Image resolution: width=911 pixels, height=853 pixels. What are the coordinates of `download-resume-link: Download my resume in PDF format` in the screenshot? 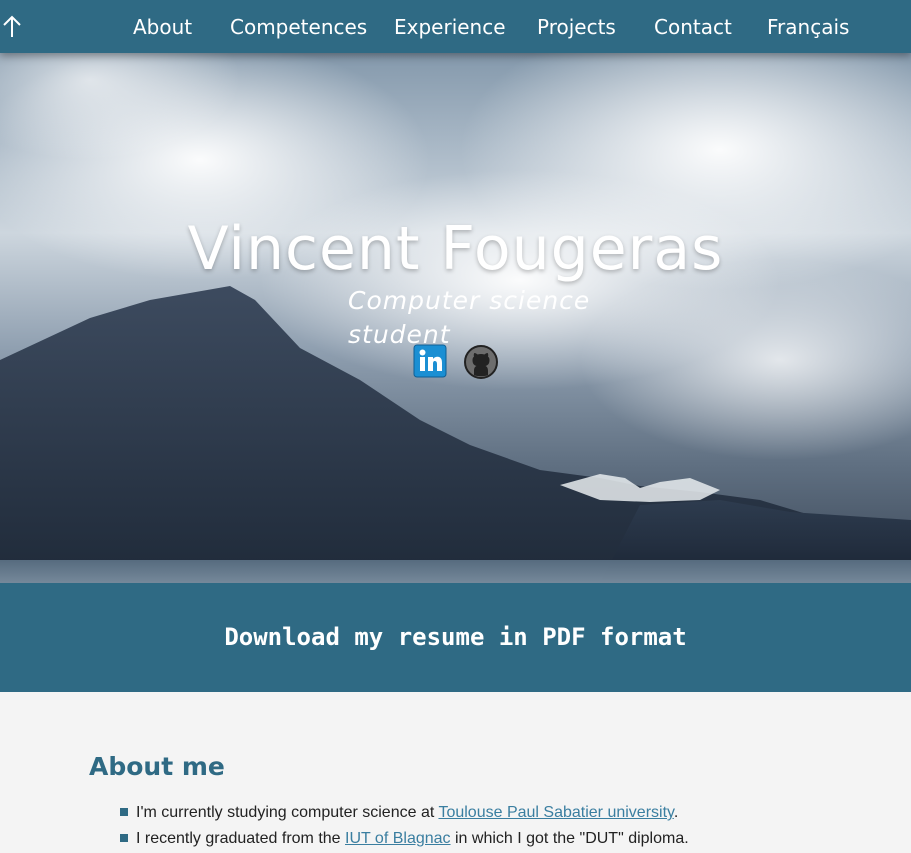 It's located at (455, 637).